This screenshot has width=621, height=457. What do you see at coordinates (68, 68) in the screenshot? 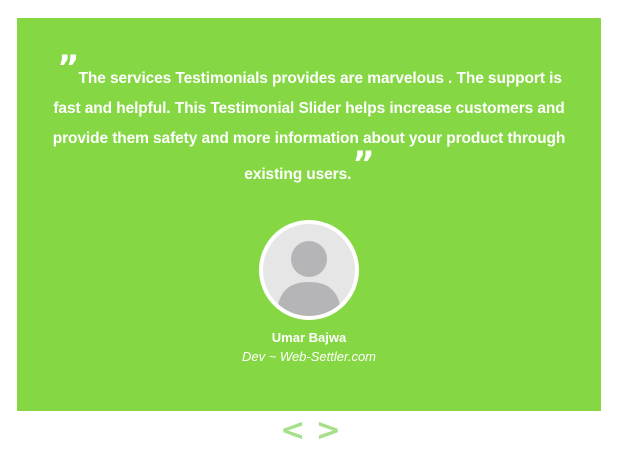
I see `open-quote-icon: ”` at bounding box center [68, 68].